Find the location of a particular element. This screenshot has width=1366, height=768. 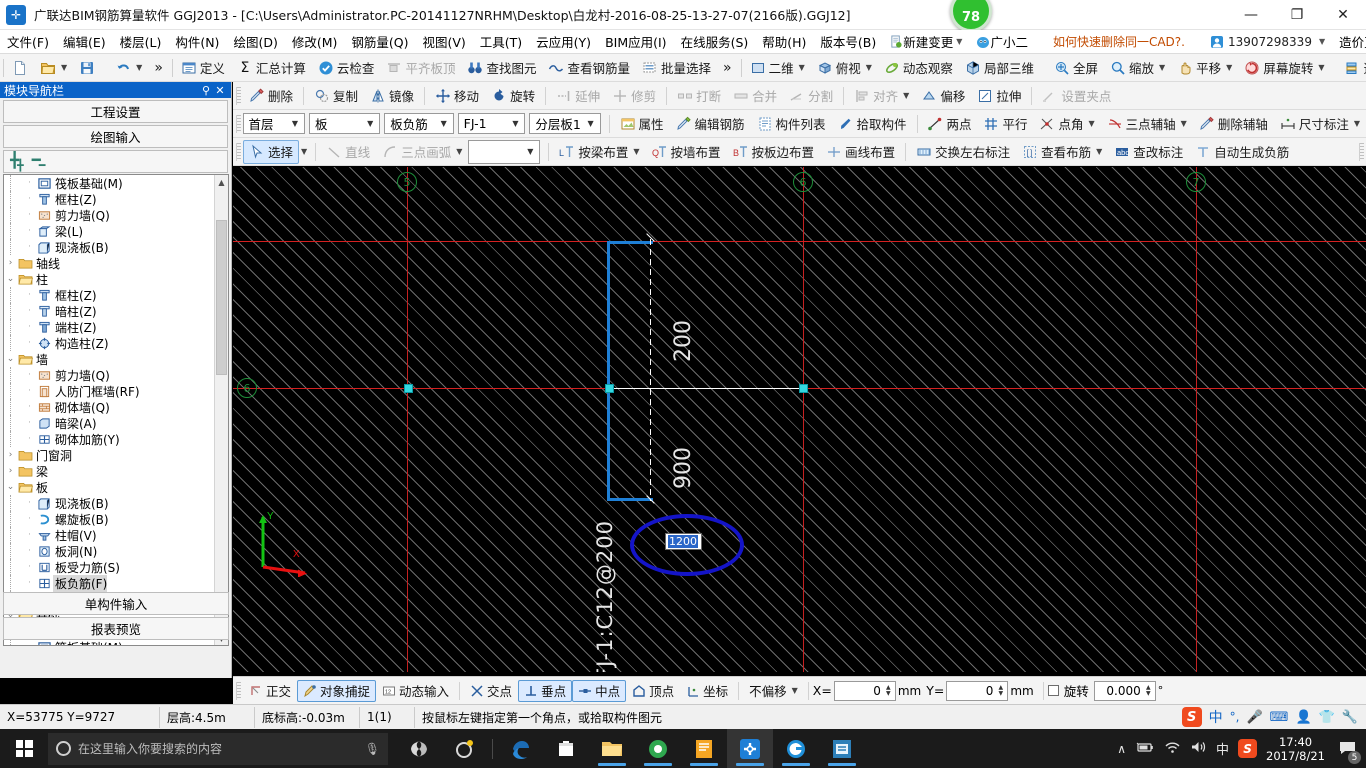

score-badge: 78 is located at coordinates (971, 16).